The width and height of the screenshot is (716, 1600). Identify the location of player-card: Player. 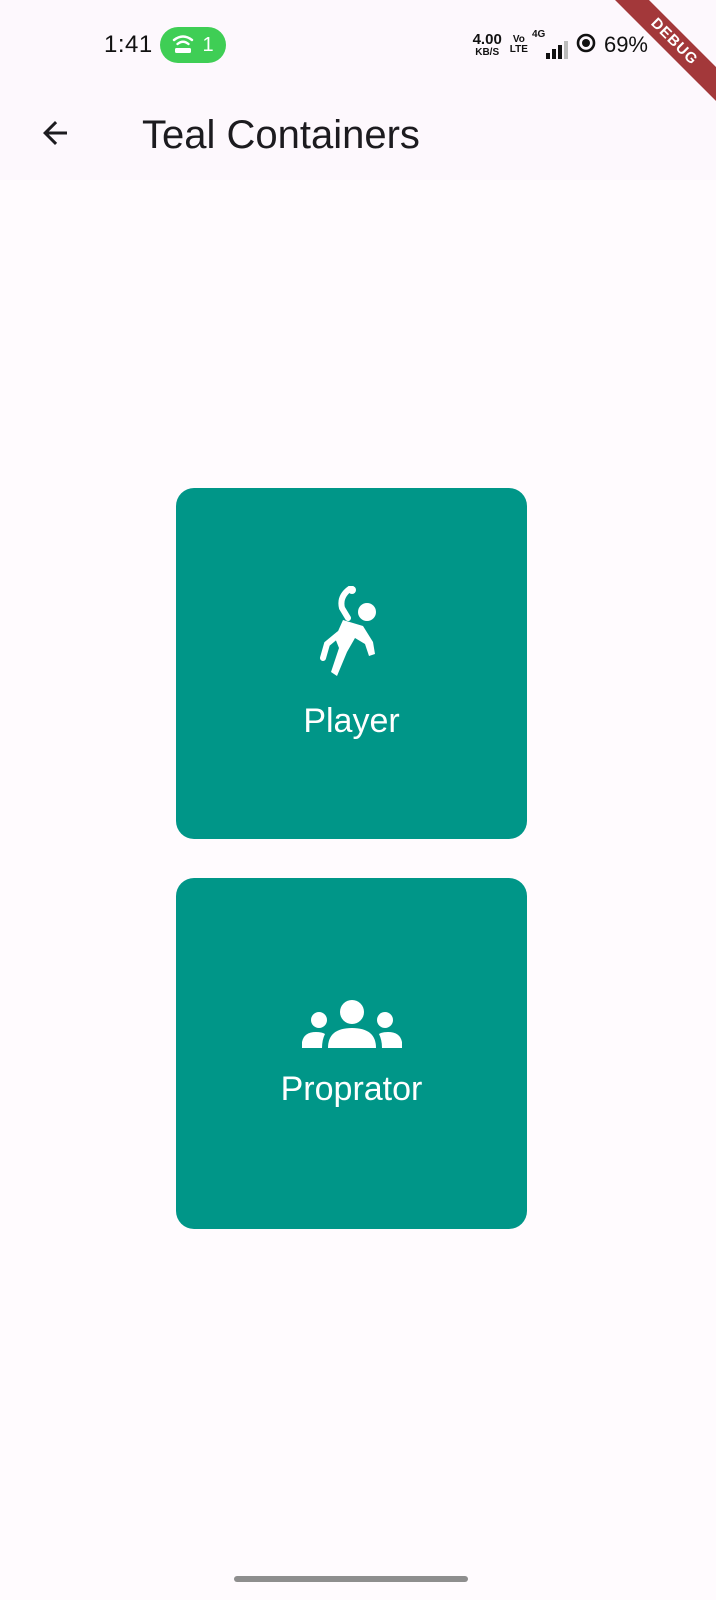
(351, 663).